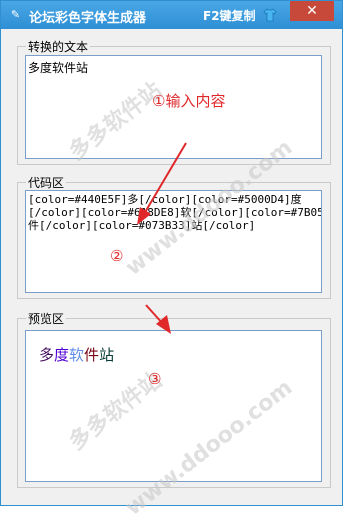  Describe the element at coordinates (165, 178) in the screenshot. I see `arrow-to-code` at that location.